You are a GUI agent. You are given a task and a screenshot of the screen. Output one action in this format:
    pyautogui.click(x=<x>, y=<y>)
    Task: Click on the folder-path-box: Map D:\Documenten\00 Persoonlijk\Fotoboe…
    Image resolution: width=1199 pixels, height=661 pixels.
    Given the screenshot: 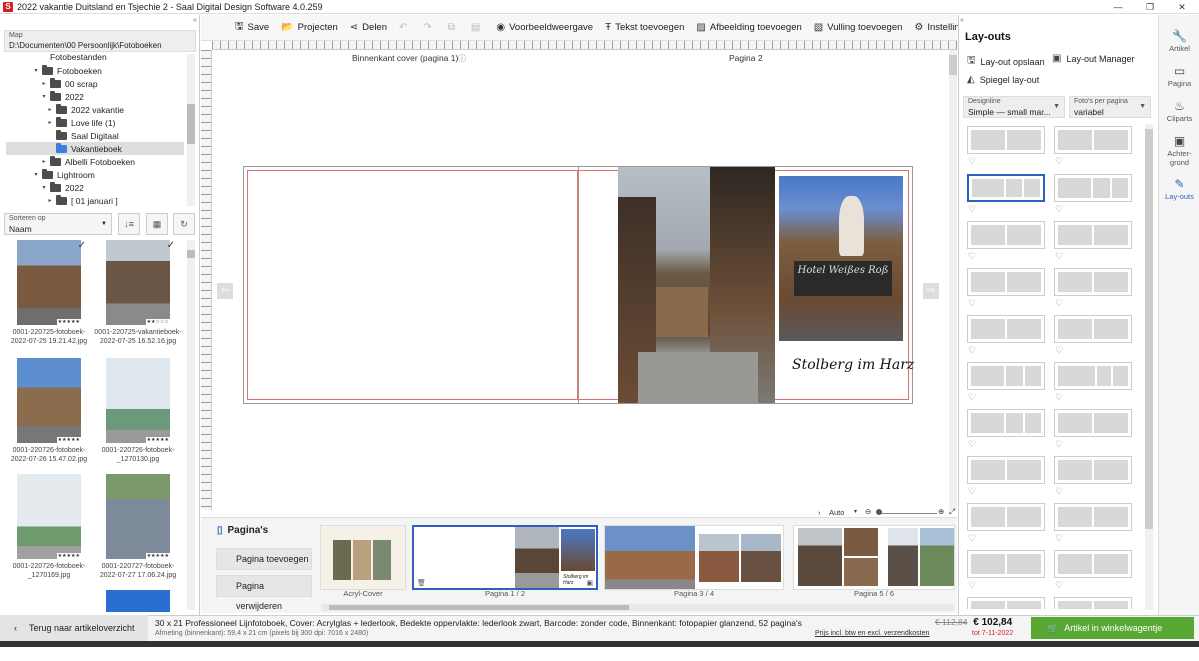 What is the action you would take?
    pyautogui.click(x=100, y=41)
    